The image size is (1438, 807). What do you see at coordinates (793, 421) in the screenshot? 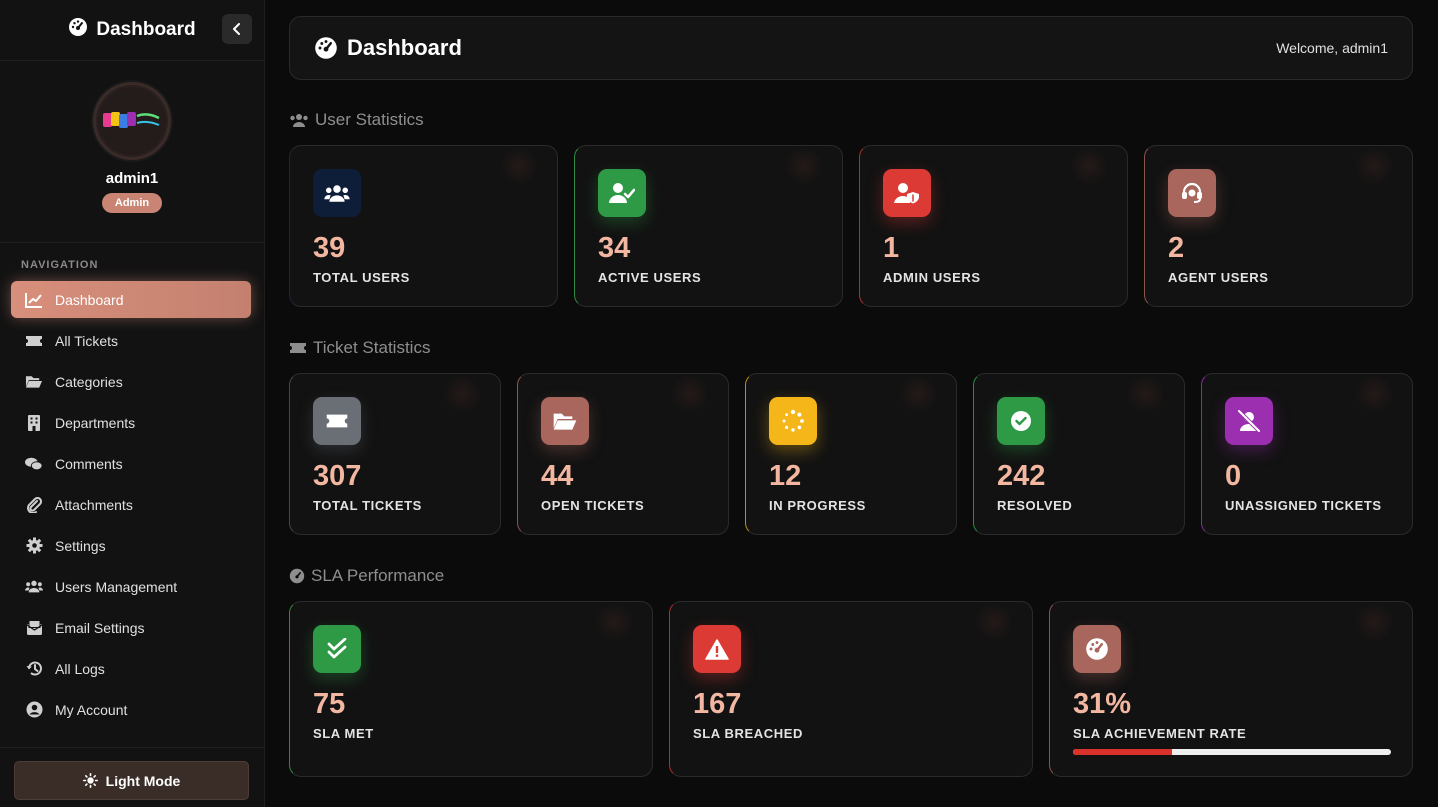
I see `spinner-icon` at bounding box center [793, 421].